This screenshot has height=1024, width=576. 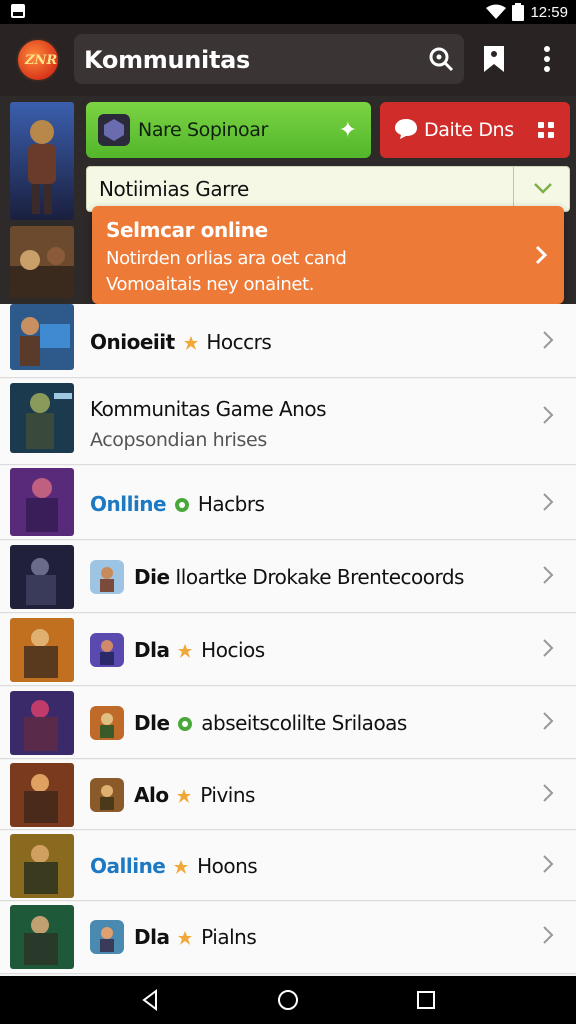 What do you see at coordinates (151, 795) in the screenshot?
I see `list-item-title: Alo` at bounding box center [151, 795].